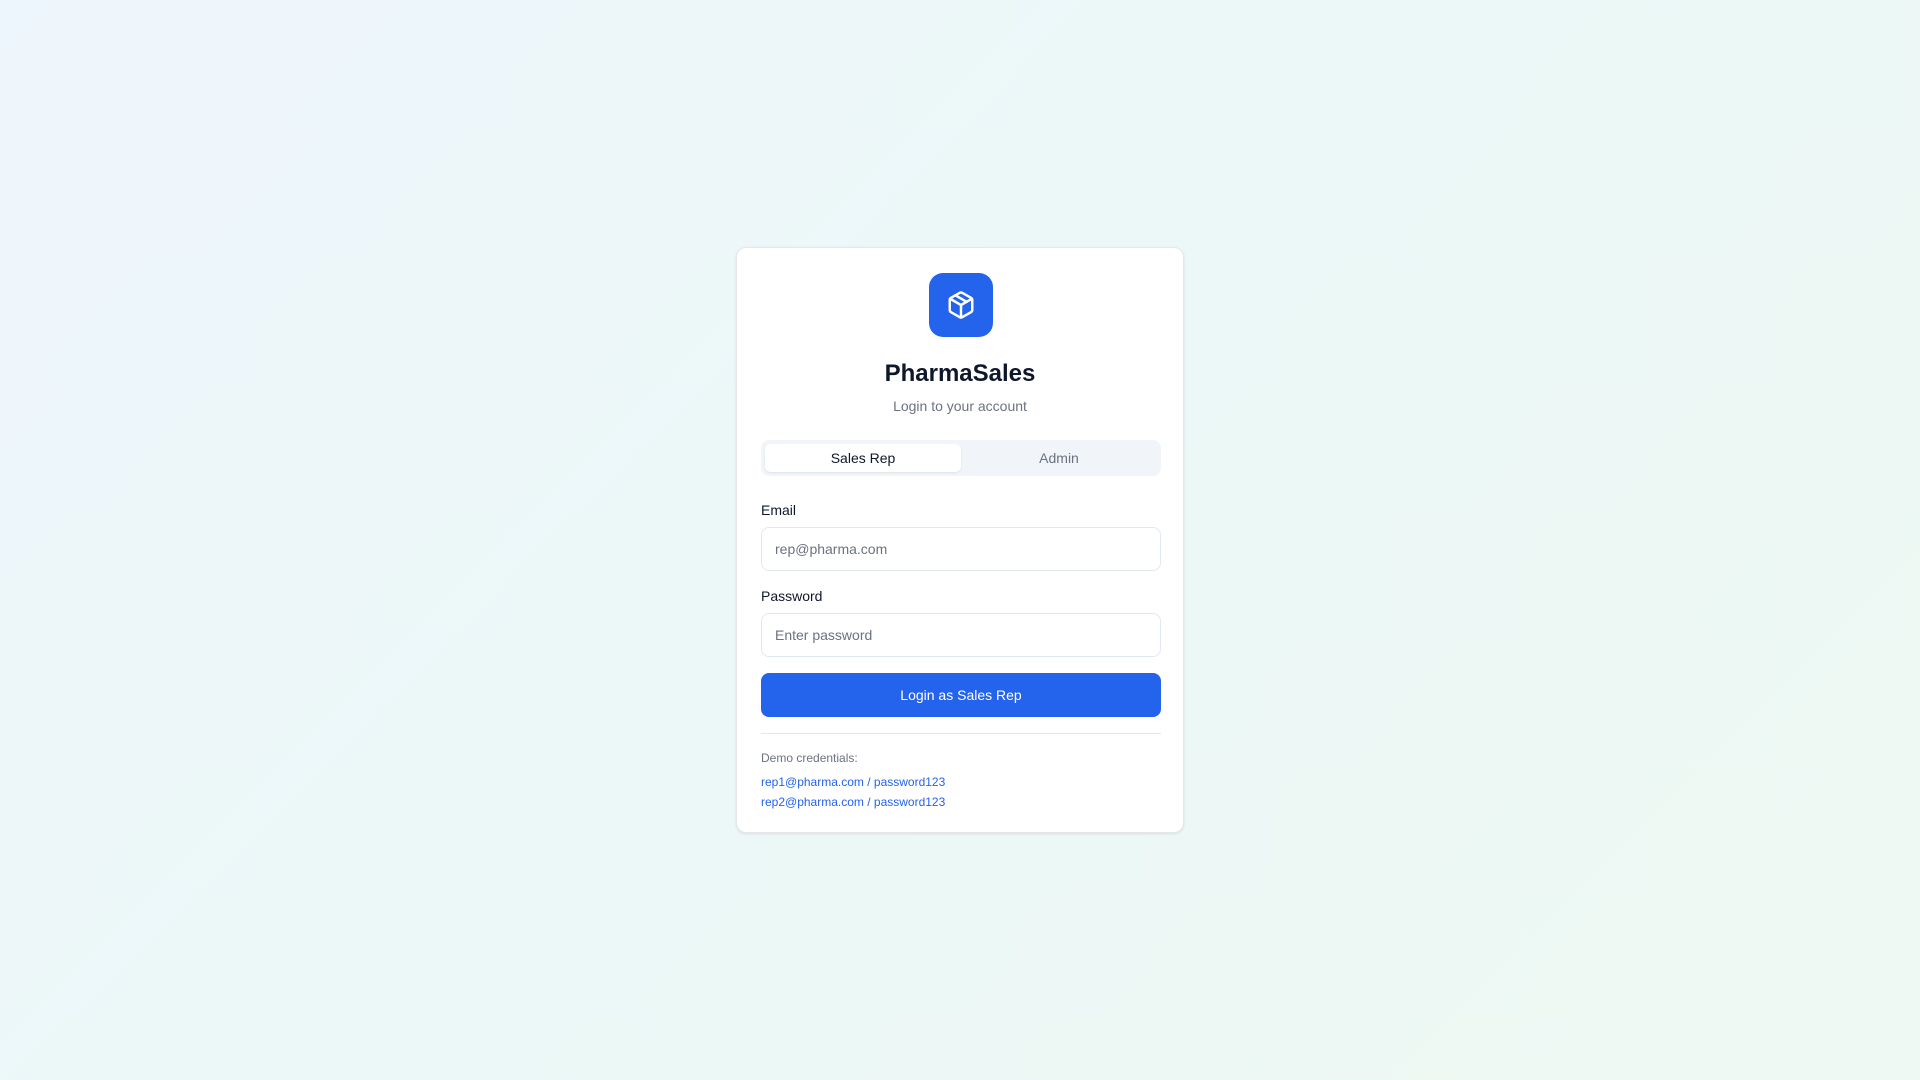 This screenshot has width=1920, height=1080. I want to click on login-button: Login as Sales Rep, so click(961, 695).